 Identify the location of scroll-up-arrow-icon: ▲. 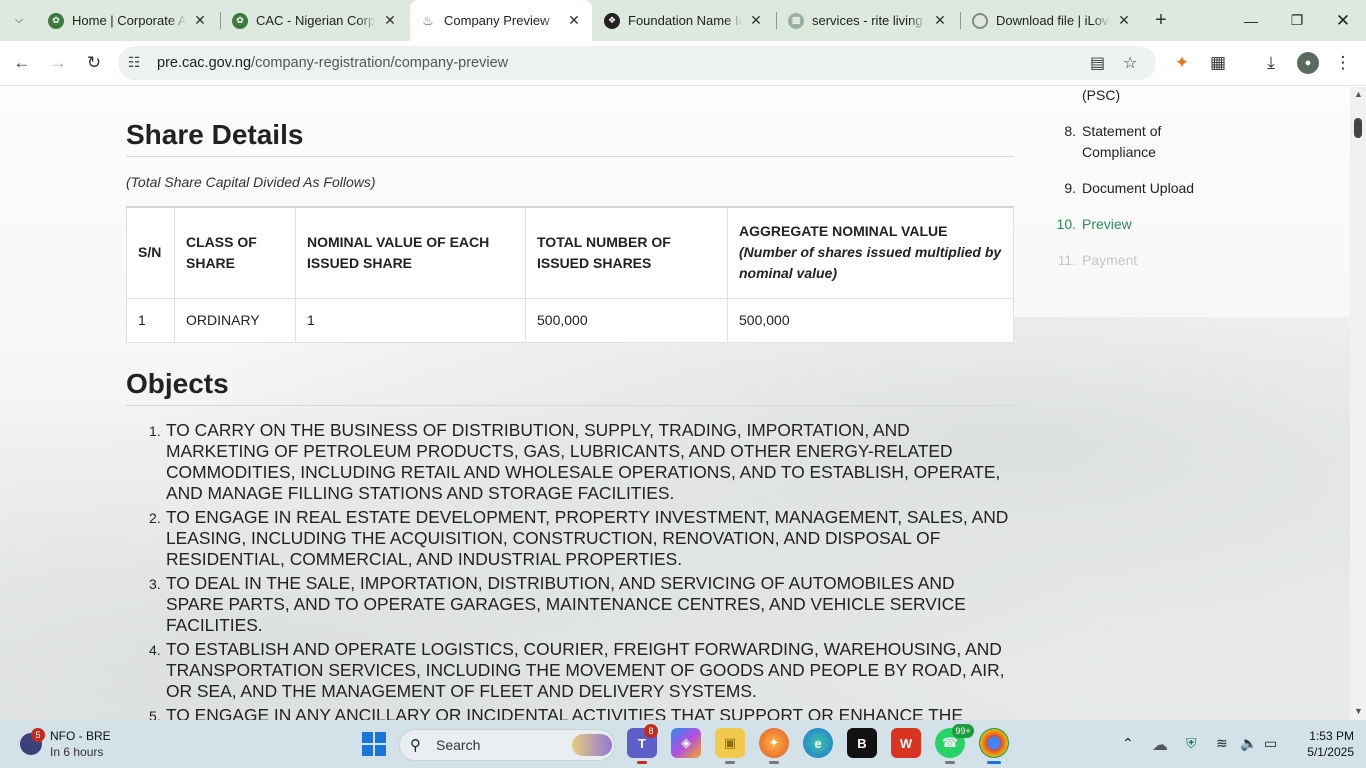
(1358, 94).